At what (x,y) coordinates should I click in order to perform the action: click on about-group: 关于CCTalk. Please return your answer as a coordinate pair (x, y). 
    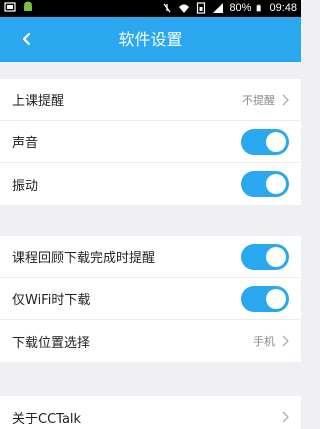
    Looking at the image, I should click on (150, 412).